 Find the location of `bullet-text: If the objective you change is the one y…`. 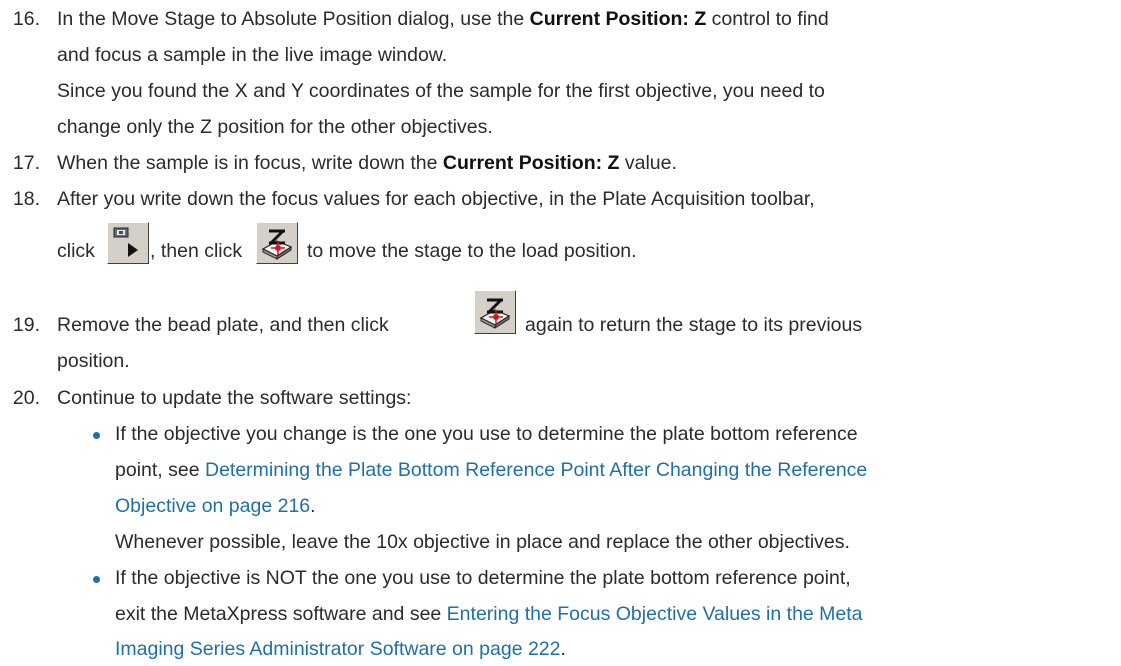

bullet-text: If the objective you change is the one y… is located at coordinates (486, 434).